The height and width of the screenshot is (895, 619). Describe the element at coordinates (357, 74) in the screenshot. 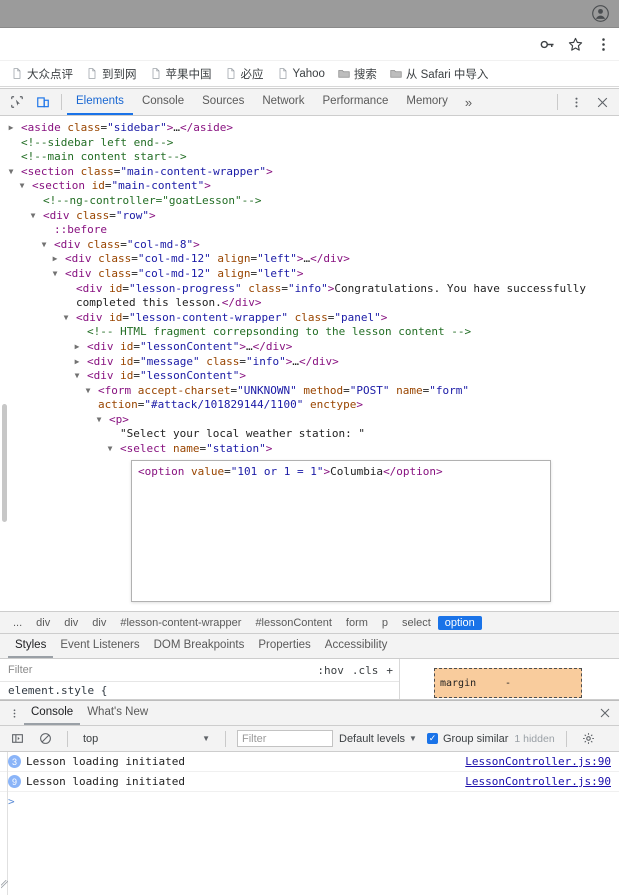

I see `bookmark-item: 搜索` at that location.